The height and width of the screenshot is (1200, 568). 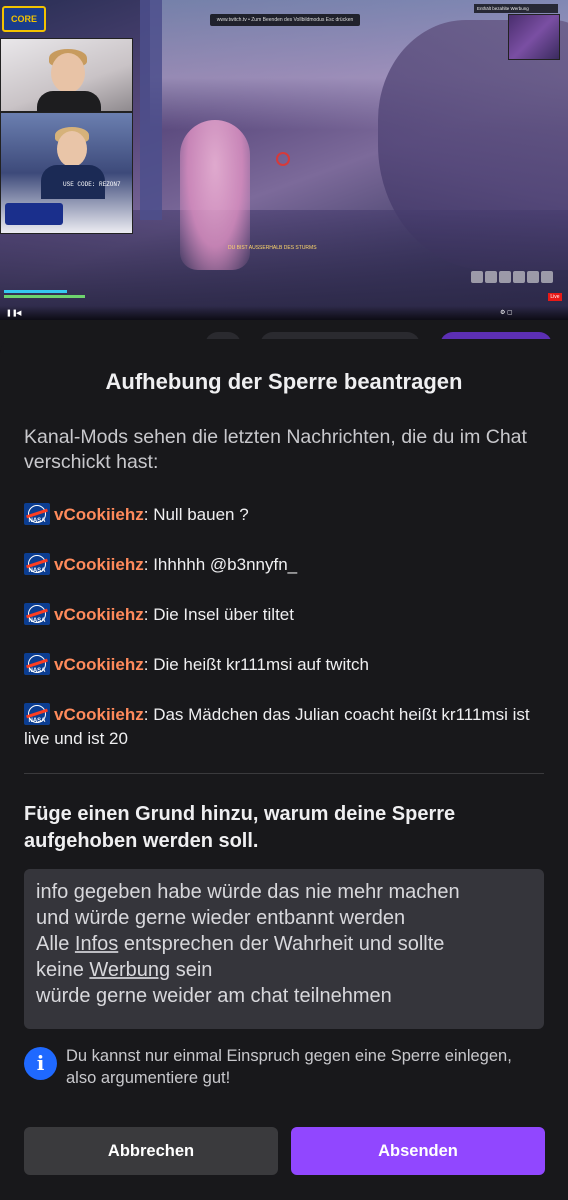 I want to click on core-logo: CORE, so click(x=24, y=19).